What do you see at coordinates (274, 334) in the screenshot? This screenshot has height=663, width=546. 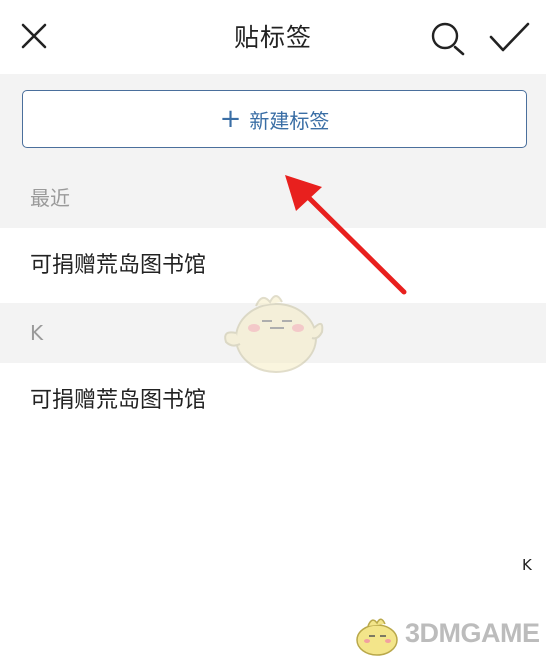 I see `mascot-watermark-image` at bounding box center [274, 334].